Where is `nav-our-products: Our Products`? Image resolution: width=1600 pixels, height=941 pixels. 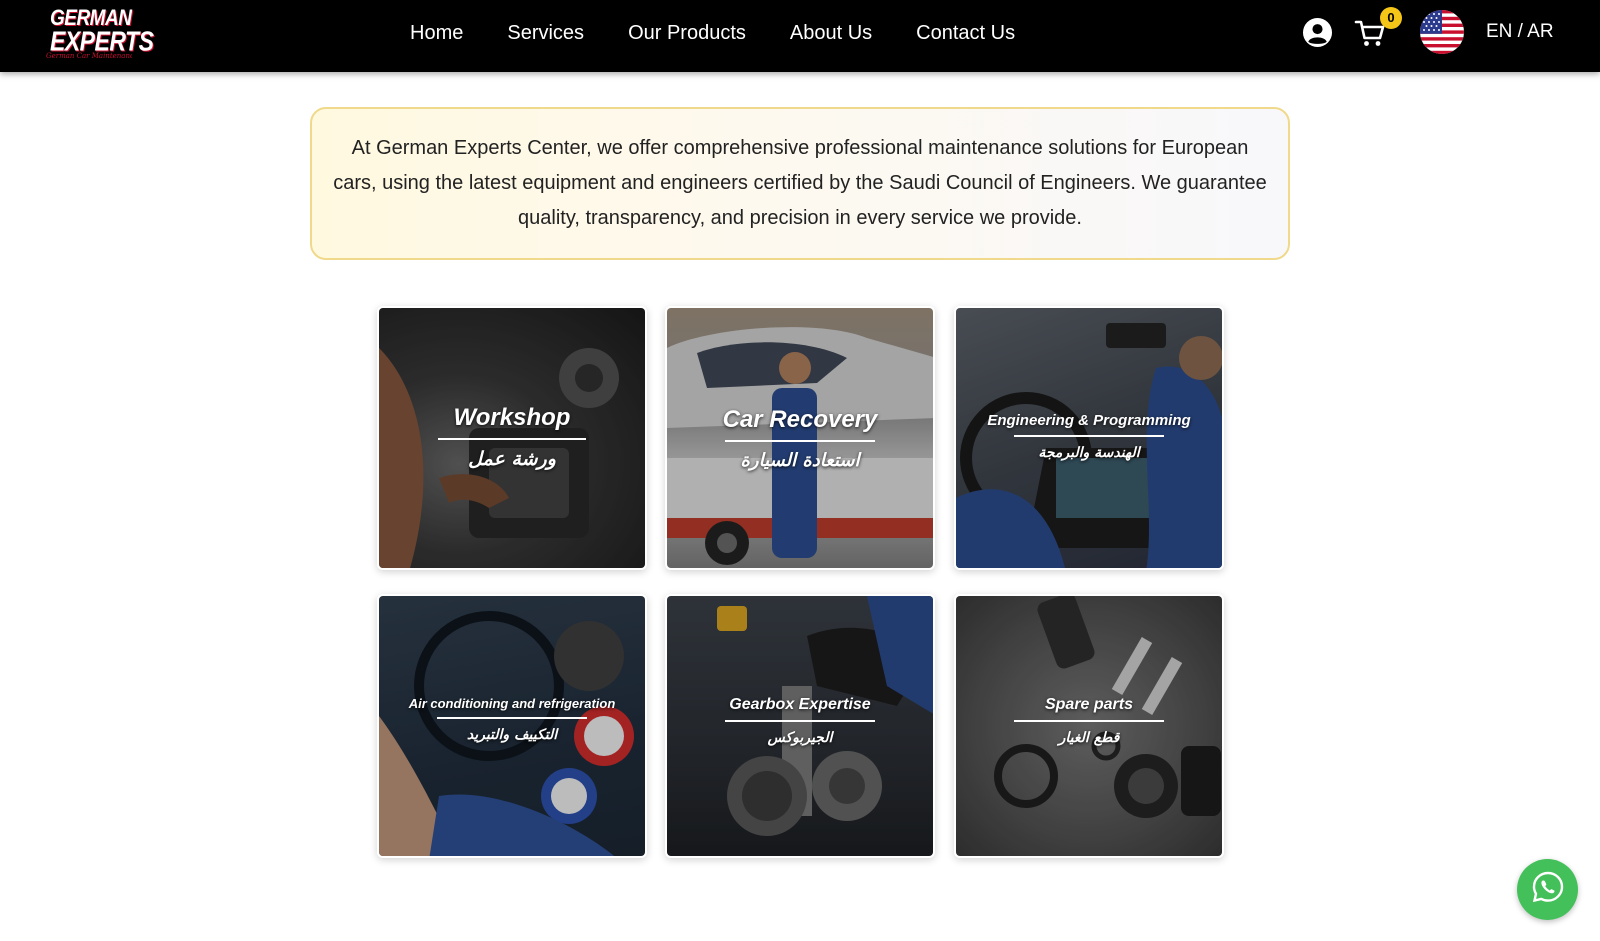
nav-our-products: Our Products is located at coordinates (687, 33).